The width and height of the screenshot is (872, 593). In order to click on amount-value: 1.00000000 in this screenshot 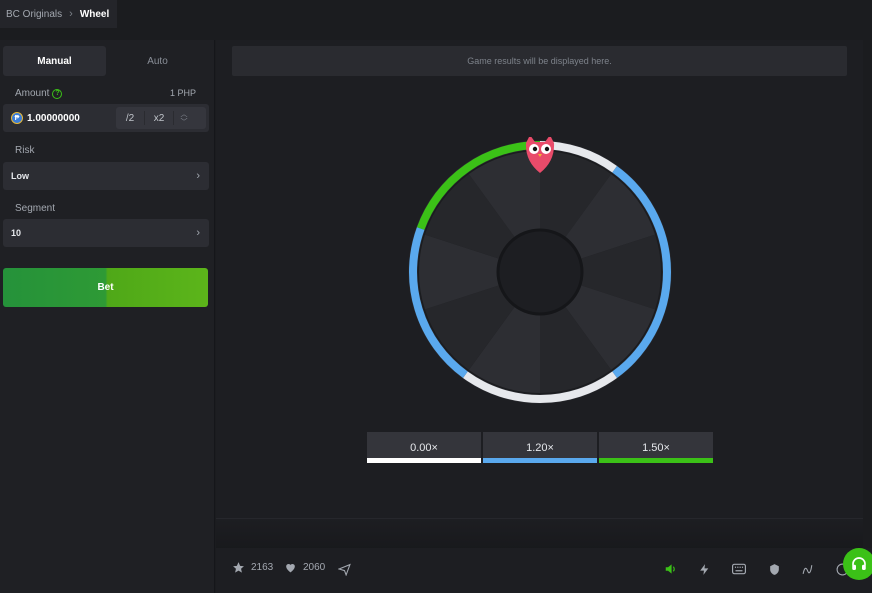, I will do `click(53, 118)`.